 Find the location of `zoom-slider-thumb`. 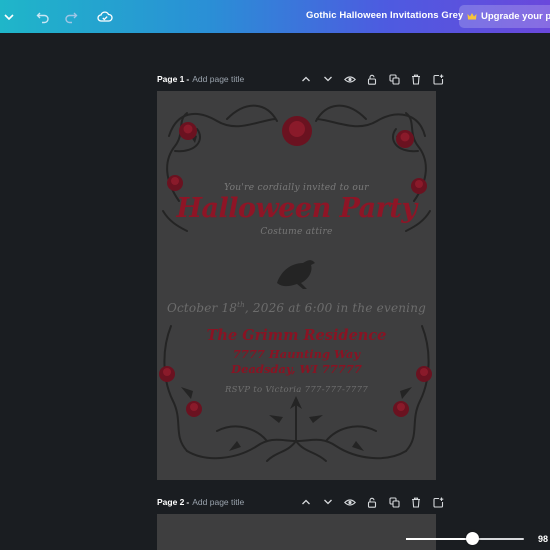

zoom-slider-thumb is located at coordinates (472, 538).